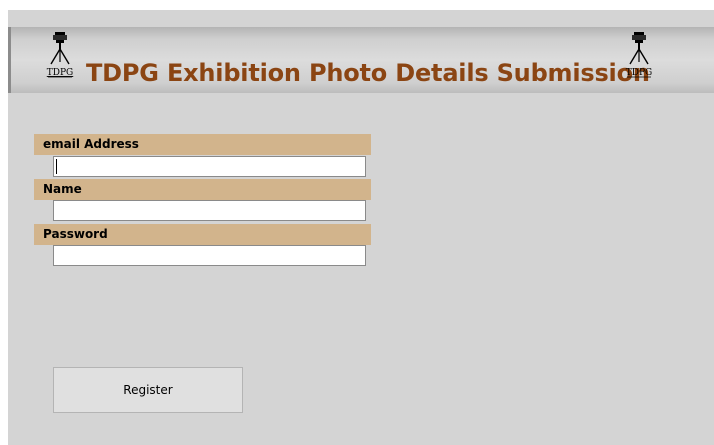 The width and height of the screenshot is (714, 445). I want to click on tdpg-logo-left: TDPG, so click(60, 59).